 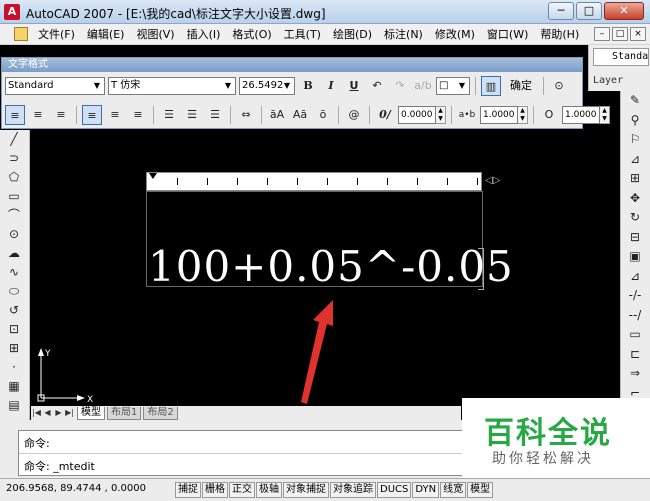 What do you see at coordinates (589, 11) in the screenshot?
I see `maximize-button: □` at bounding box center [589, 11].